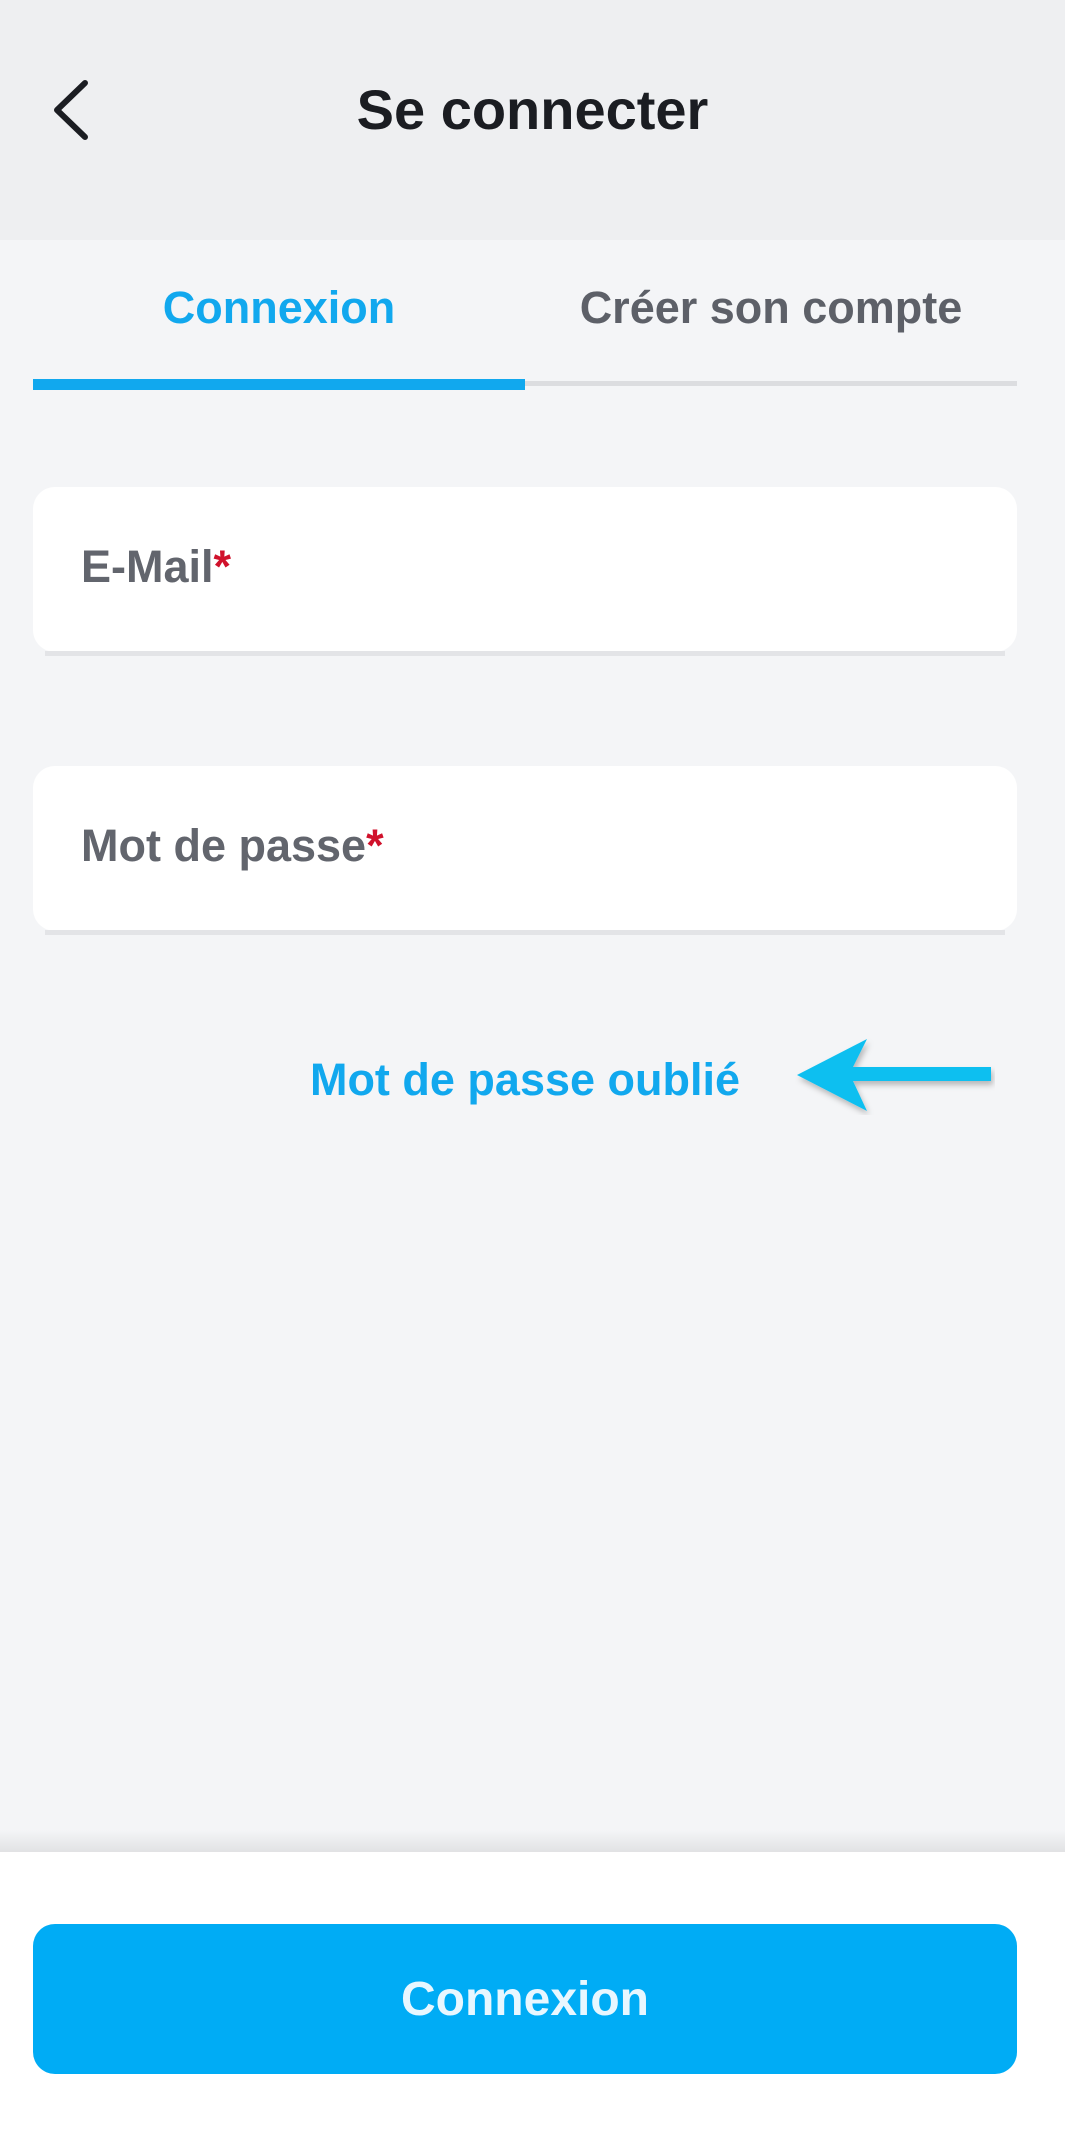 Image resolution: width=1065 pixels, height=2137 pixels. Describe the element at coordinates (525, 932) in the screenshot. I see `password-underline` at that location.